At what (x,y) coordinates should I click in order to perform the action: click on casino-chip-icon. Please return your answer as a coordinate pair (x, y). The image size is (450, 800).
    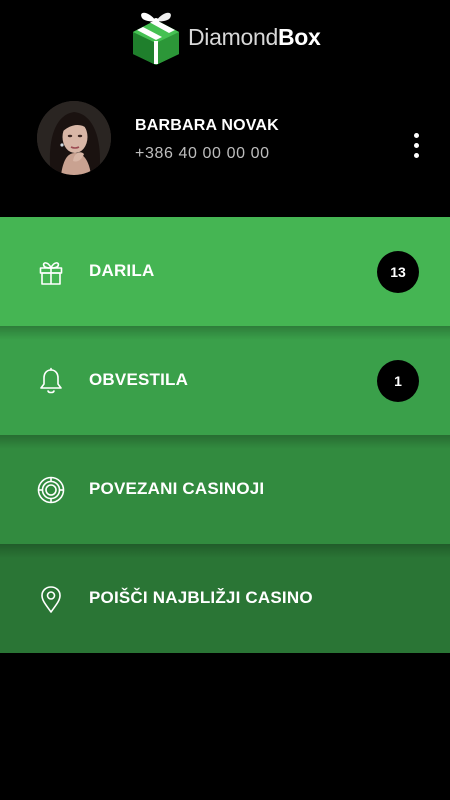
    Looking at the image, I should click on (51, 490).